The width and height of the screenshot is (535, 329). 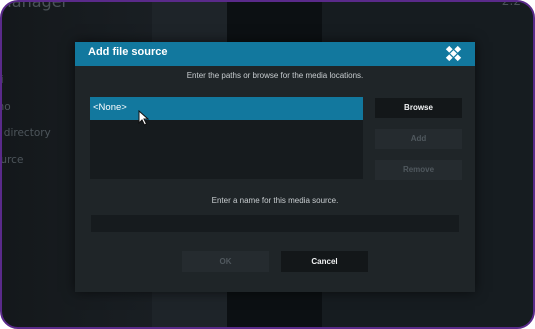 What do you see at coordinates (453, 53) in the screenshot?
I see `kodi-logo-icon` at bounding box center [453, 53].